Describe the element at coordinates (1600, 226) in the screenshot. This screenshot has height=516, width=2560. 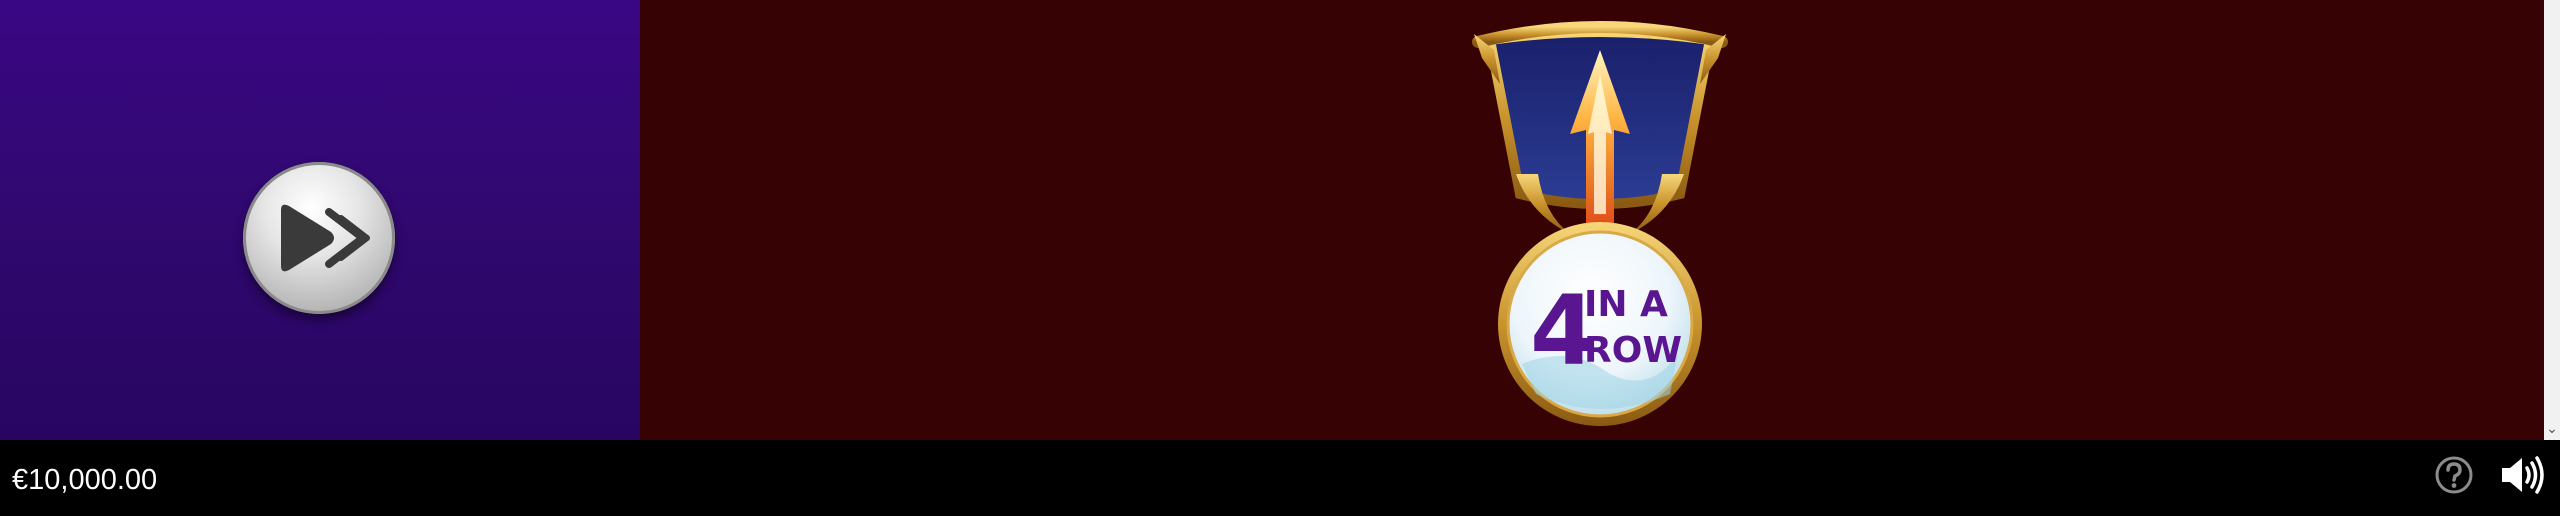
I see `four-in-a-row-badge: 4 IN A ROW` at that location.